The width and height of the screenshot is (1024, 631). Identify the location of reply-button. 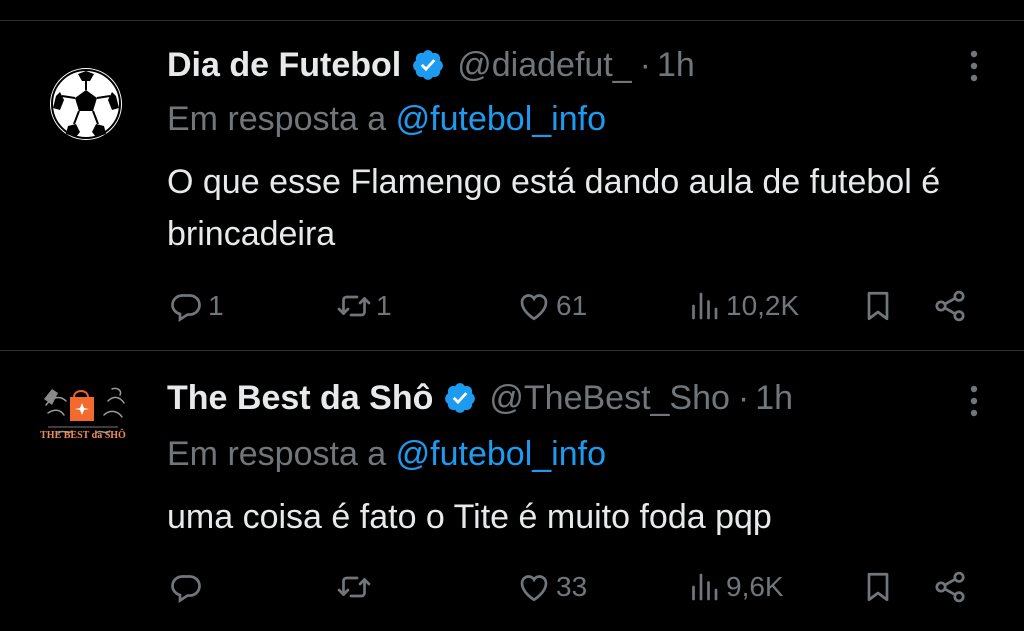
(188, 587).